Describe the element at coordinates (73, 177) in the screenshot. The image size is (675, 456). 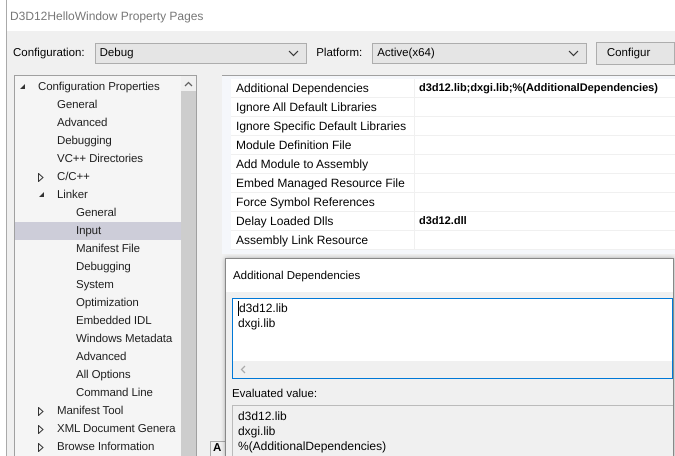
I see `tree-item: C/C++` at that location.